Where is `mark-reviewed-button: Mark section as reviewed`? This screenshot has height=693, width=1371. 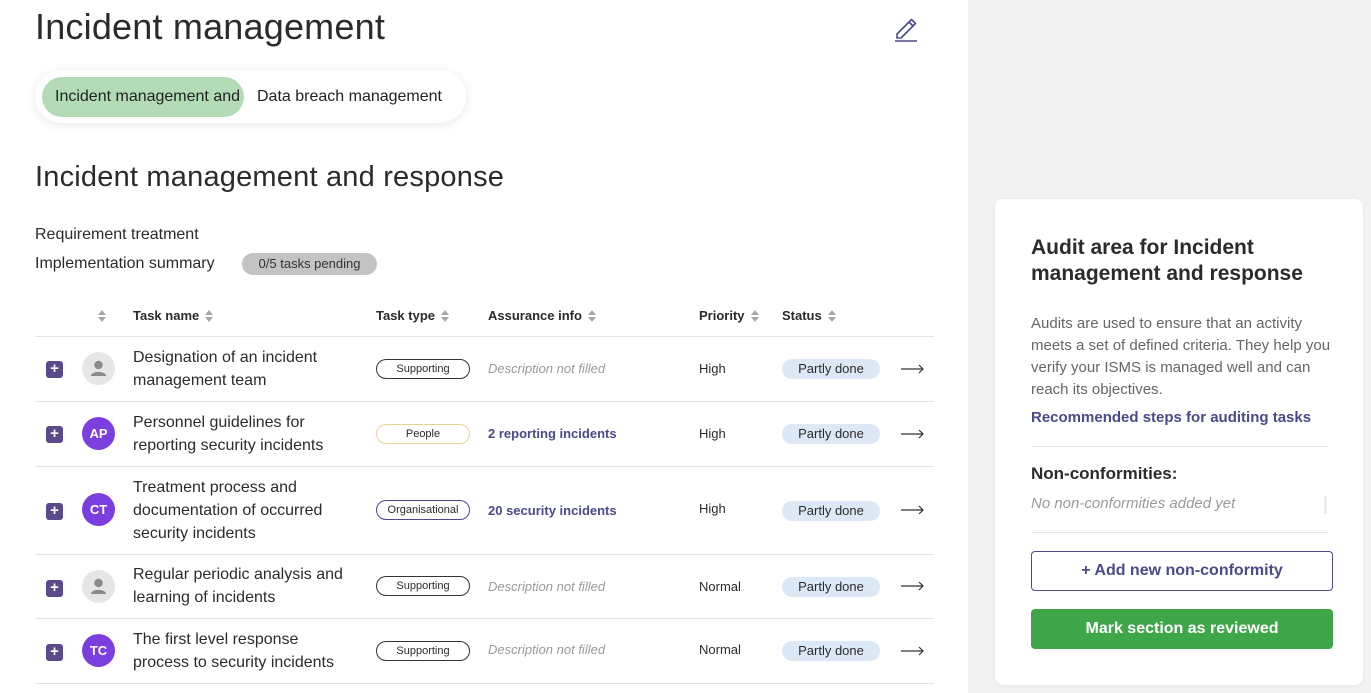
mark-reviewed-button: Mark section as reviewed is located at coordinates (1182, 629).